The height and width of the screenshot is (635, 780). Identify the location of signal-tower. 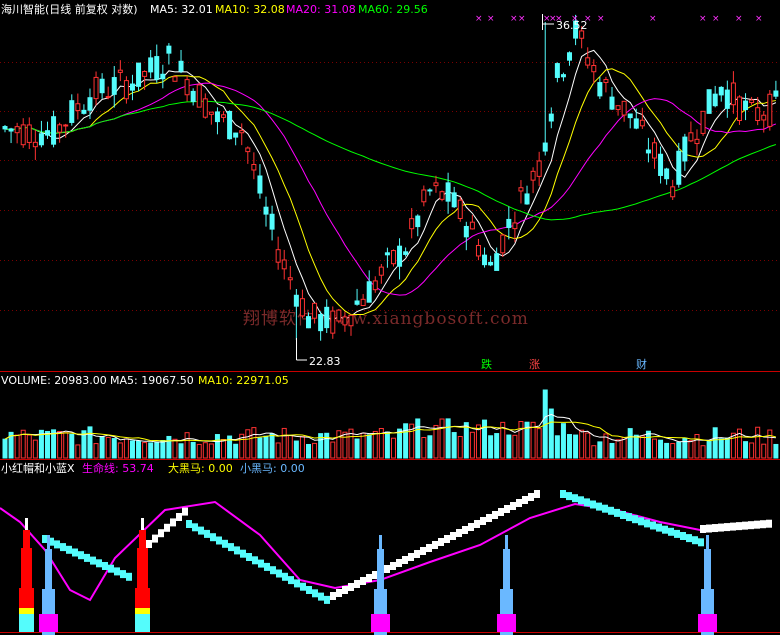
(142, 575).